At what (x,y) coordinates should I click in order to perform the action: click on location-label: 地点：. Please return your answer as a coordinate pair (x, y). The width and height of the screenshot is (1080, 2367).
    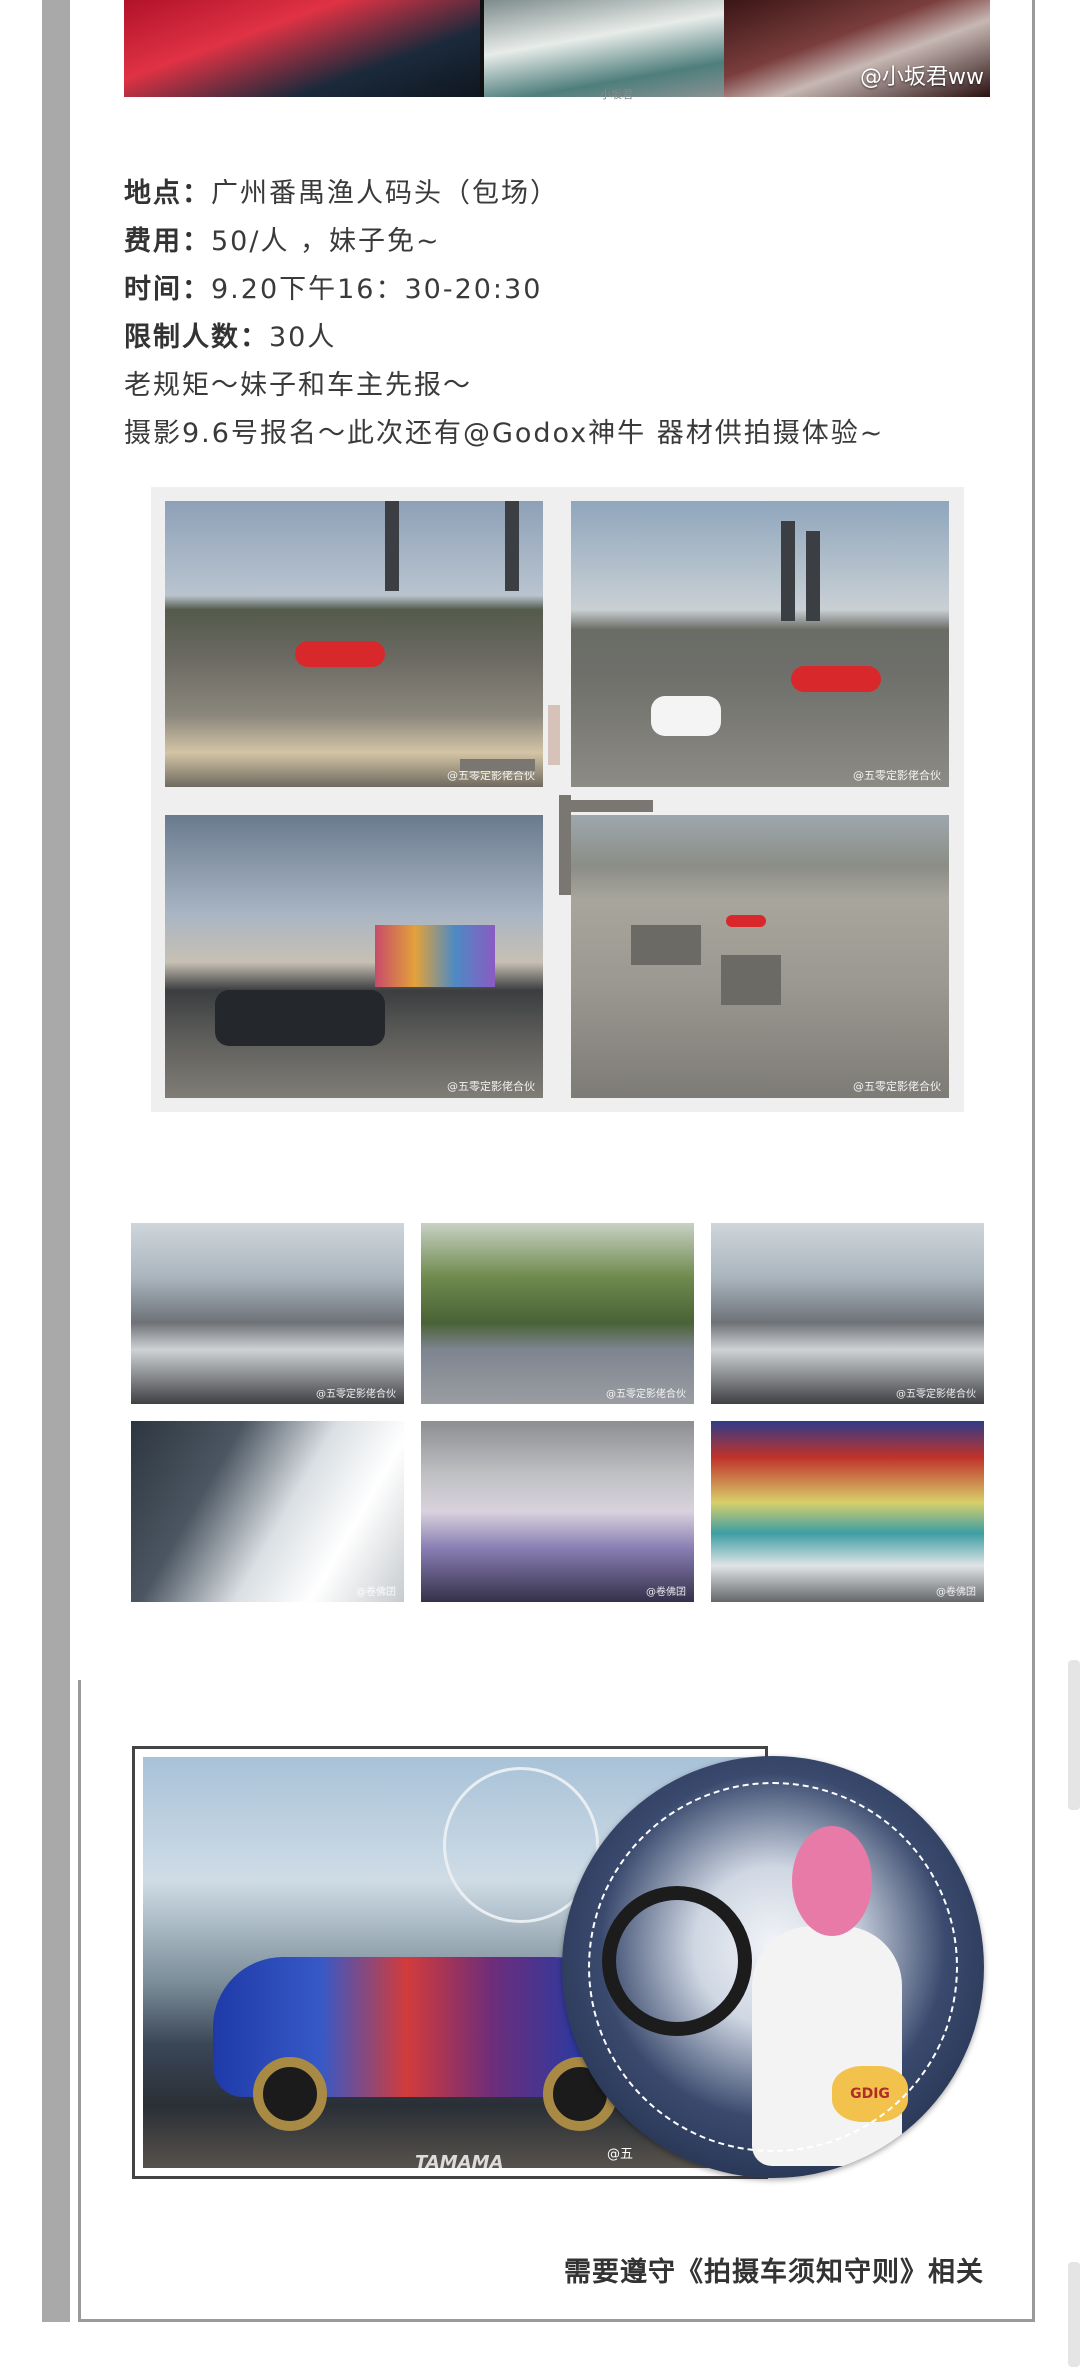
    Looking at the image, I should click on (167, 193).